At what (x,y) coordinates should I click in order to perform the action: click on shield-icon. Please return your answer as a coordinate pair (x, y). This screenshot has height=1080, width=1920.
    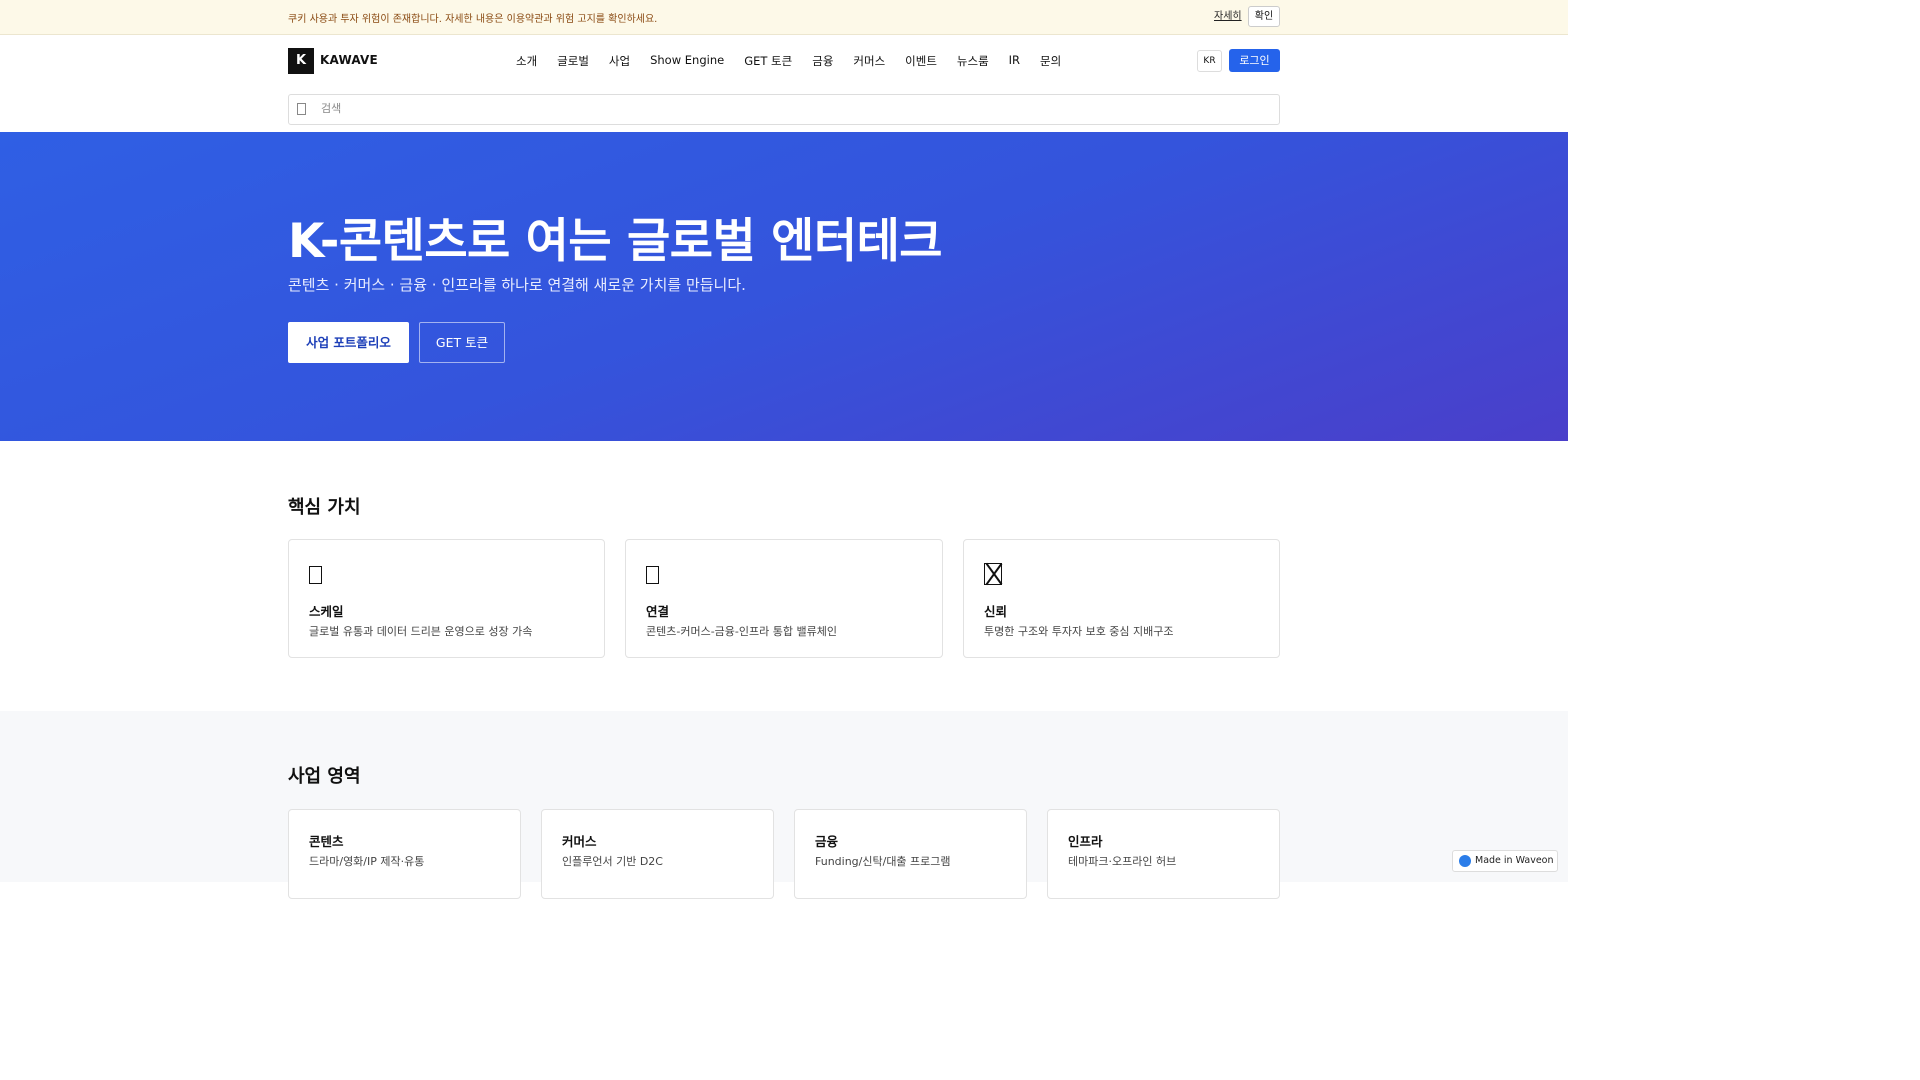
    Looking at the image, I should click on (993, 574).